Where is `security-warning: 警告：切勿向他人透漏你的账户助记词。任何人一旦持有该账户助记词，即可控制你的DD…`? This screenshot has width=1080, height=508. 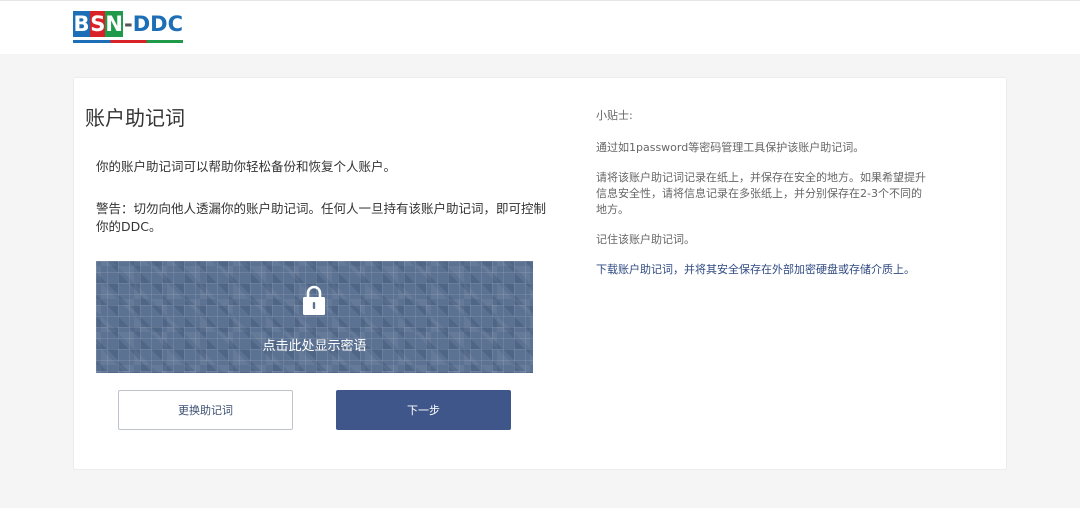
security-warning: 警告：切勿向他人透漏你的账户助记词。任何人一旦持有该账户助记词，即可控制你的DD… is located at coordinates (321, 217).